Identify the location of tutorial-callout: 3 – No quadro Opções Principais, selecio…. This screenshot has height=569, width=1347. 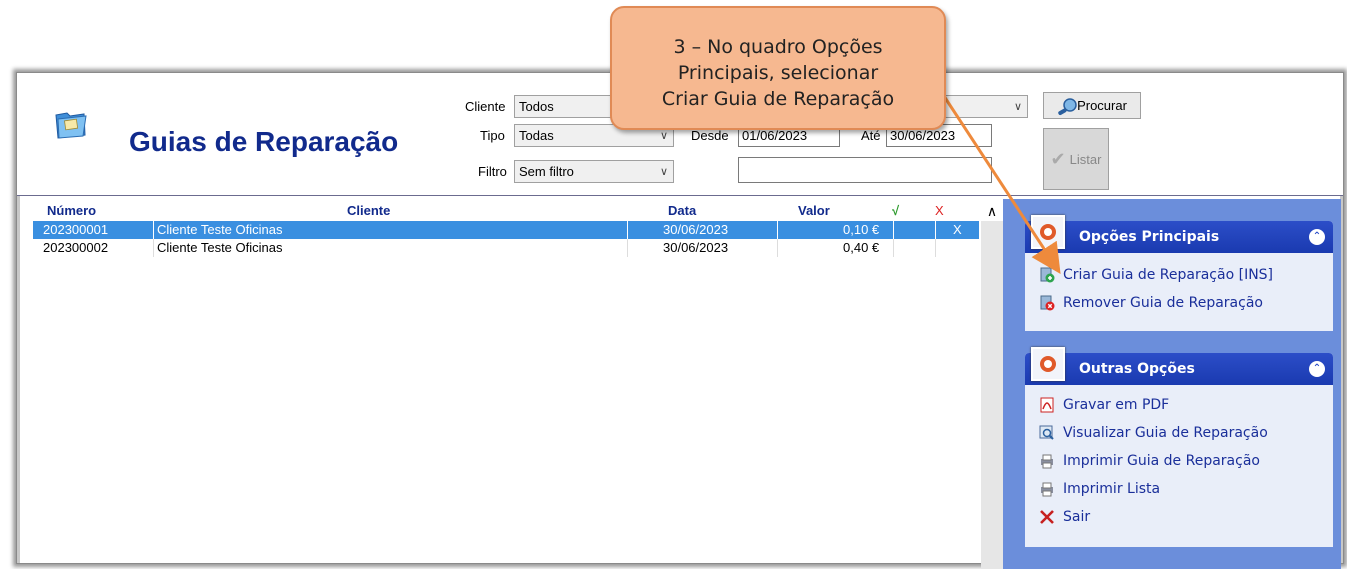
(778, 68).